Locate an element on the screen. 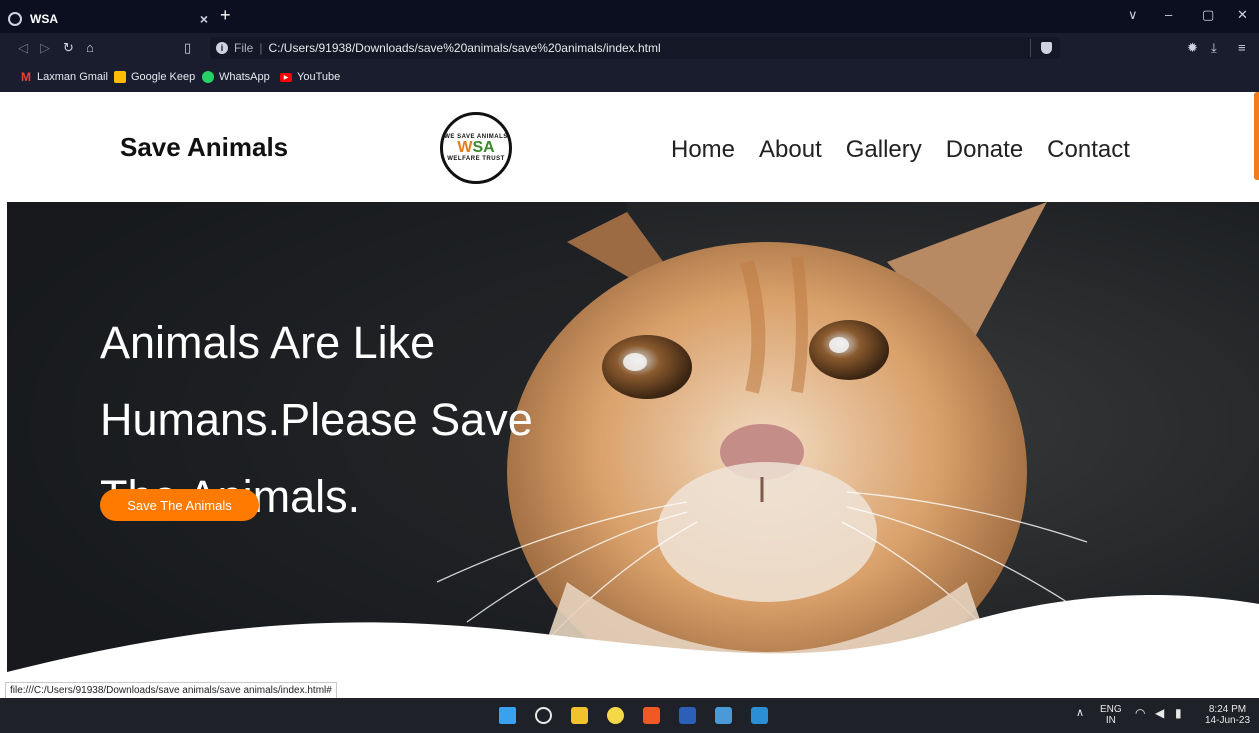  word-icon is located at coordinates (687, 715).